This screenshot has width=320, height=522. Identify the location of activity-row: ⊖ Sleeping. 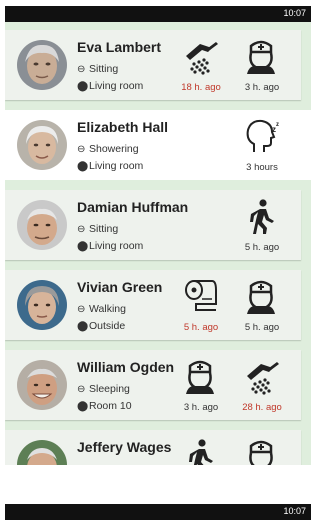
(103, 389).